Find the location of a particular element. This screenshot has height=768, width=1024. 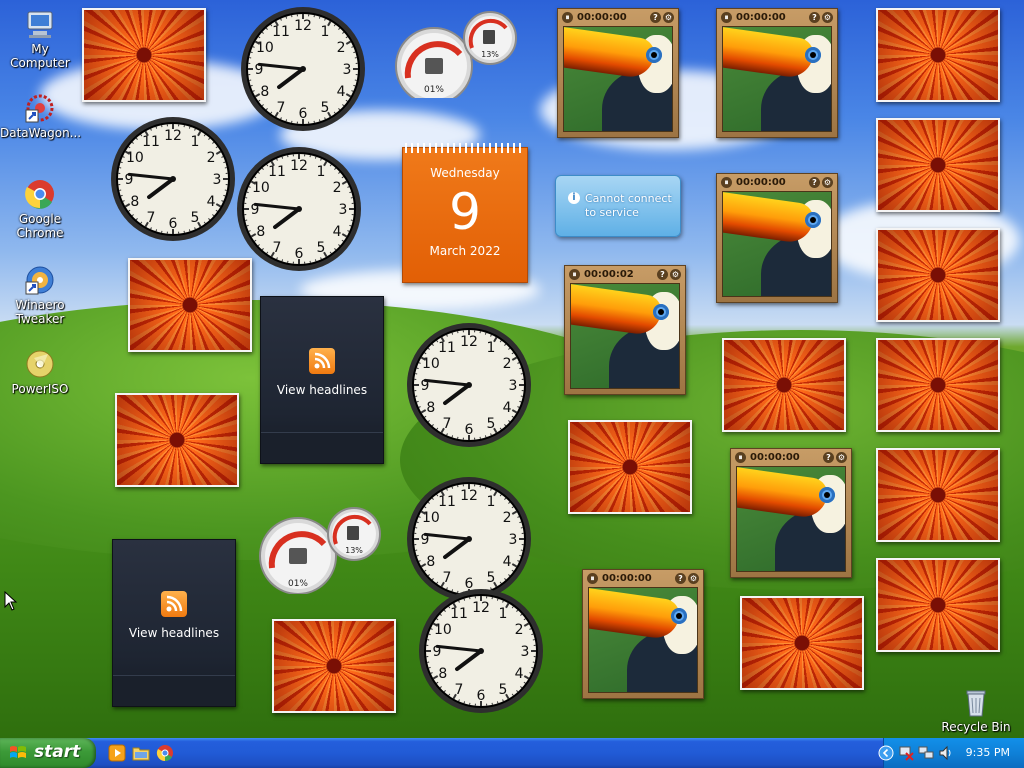

rss-icon is located at coordinates (174, 604).